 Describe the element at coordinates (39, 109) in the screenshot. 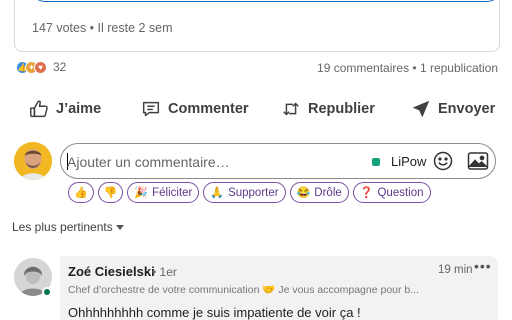

I see `thumbs-up-icon` at that location.